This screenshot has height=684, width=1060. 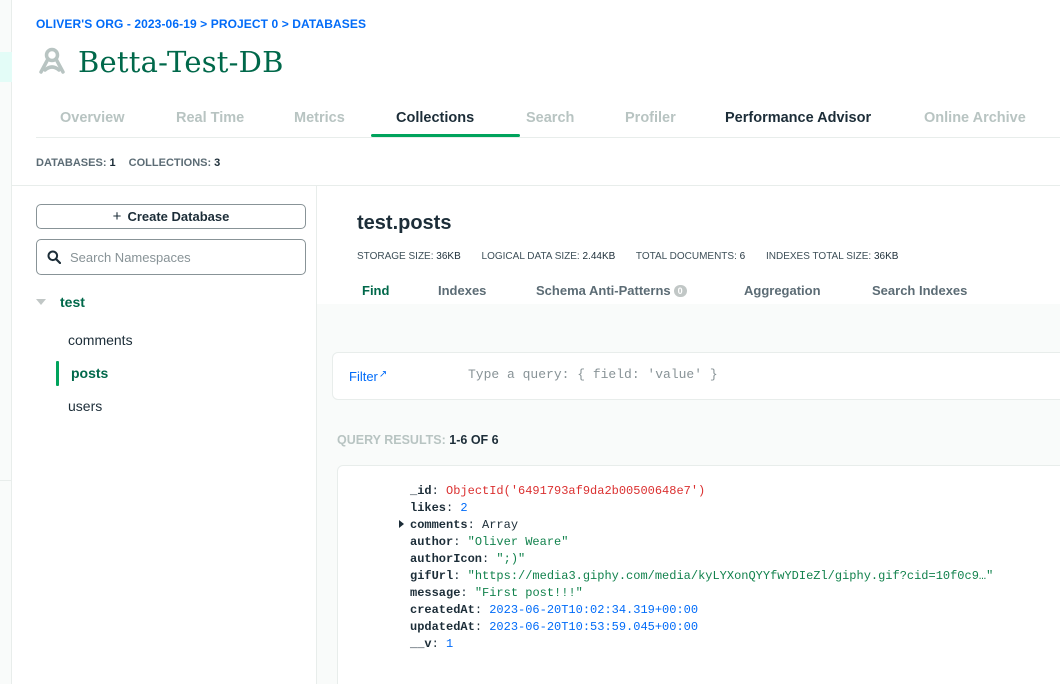 What do you see at coordinates (383, 374) in the screenshot?
I see `external-link-icon: ↗` at bounding box center [383, 374].